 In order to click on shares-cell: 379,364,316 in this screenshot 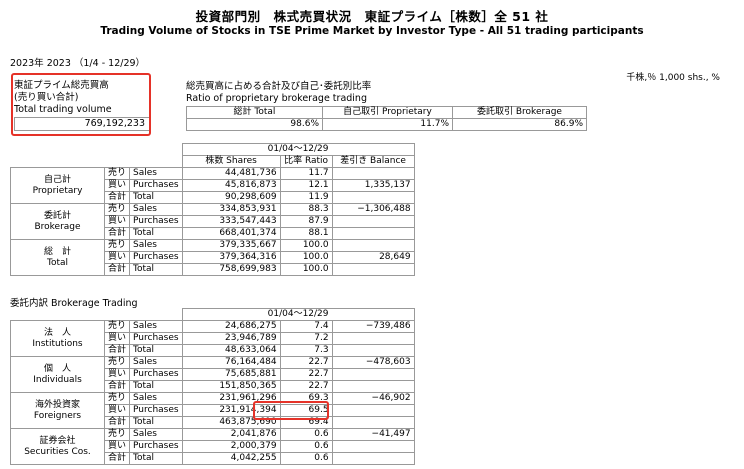, I will do `click(231, 257)`.